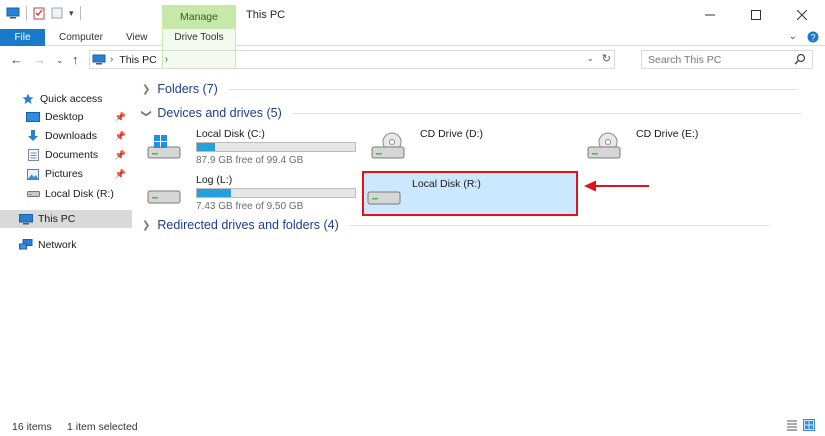 This screenshot has height=436, width=825. I want to click on sidebar-item-documents: Documents 📌, so click(66, 155).